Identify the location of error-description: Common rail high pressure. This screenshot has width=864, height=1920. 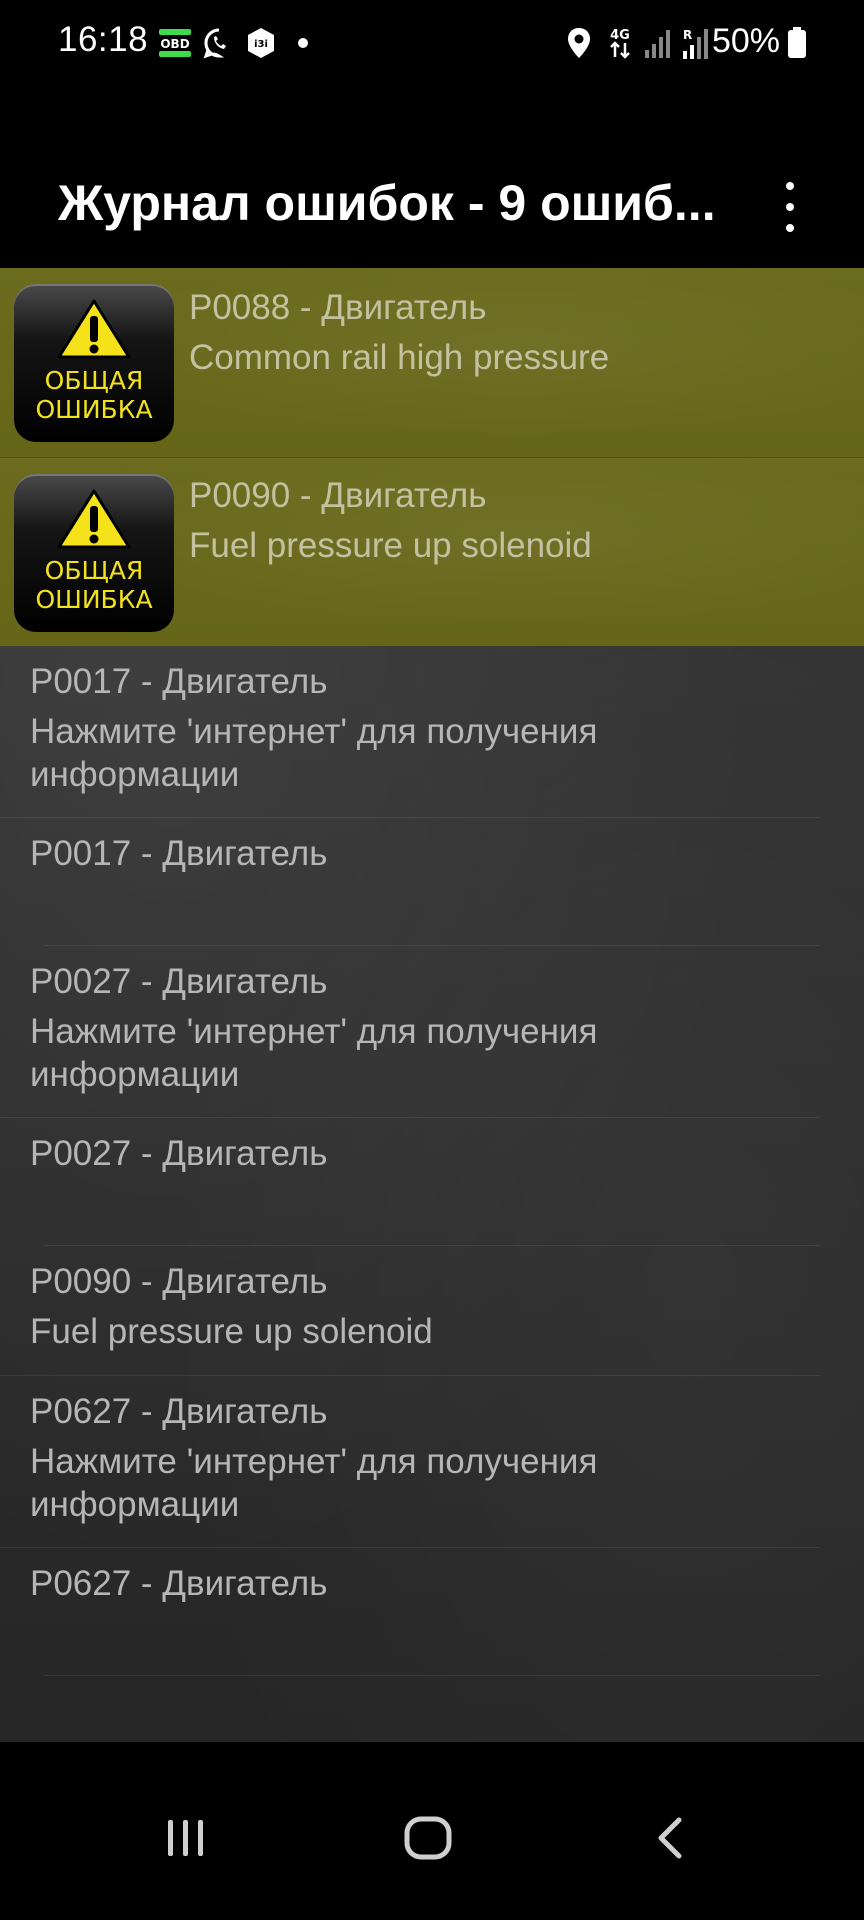
(399, 357).